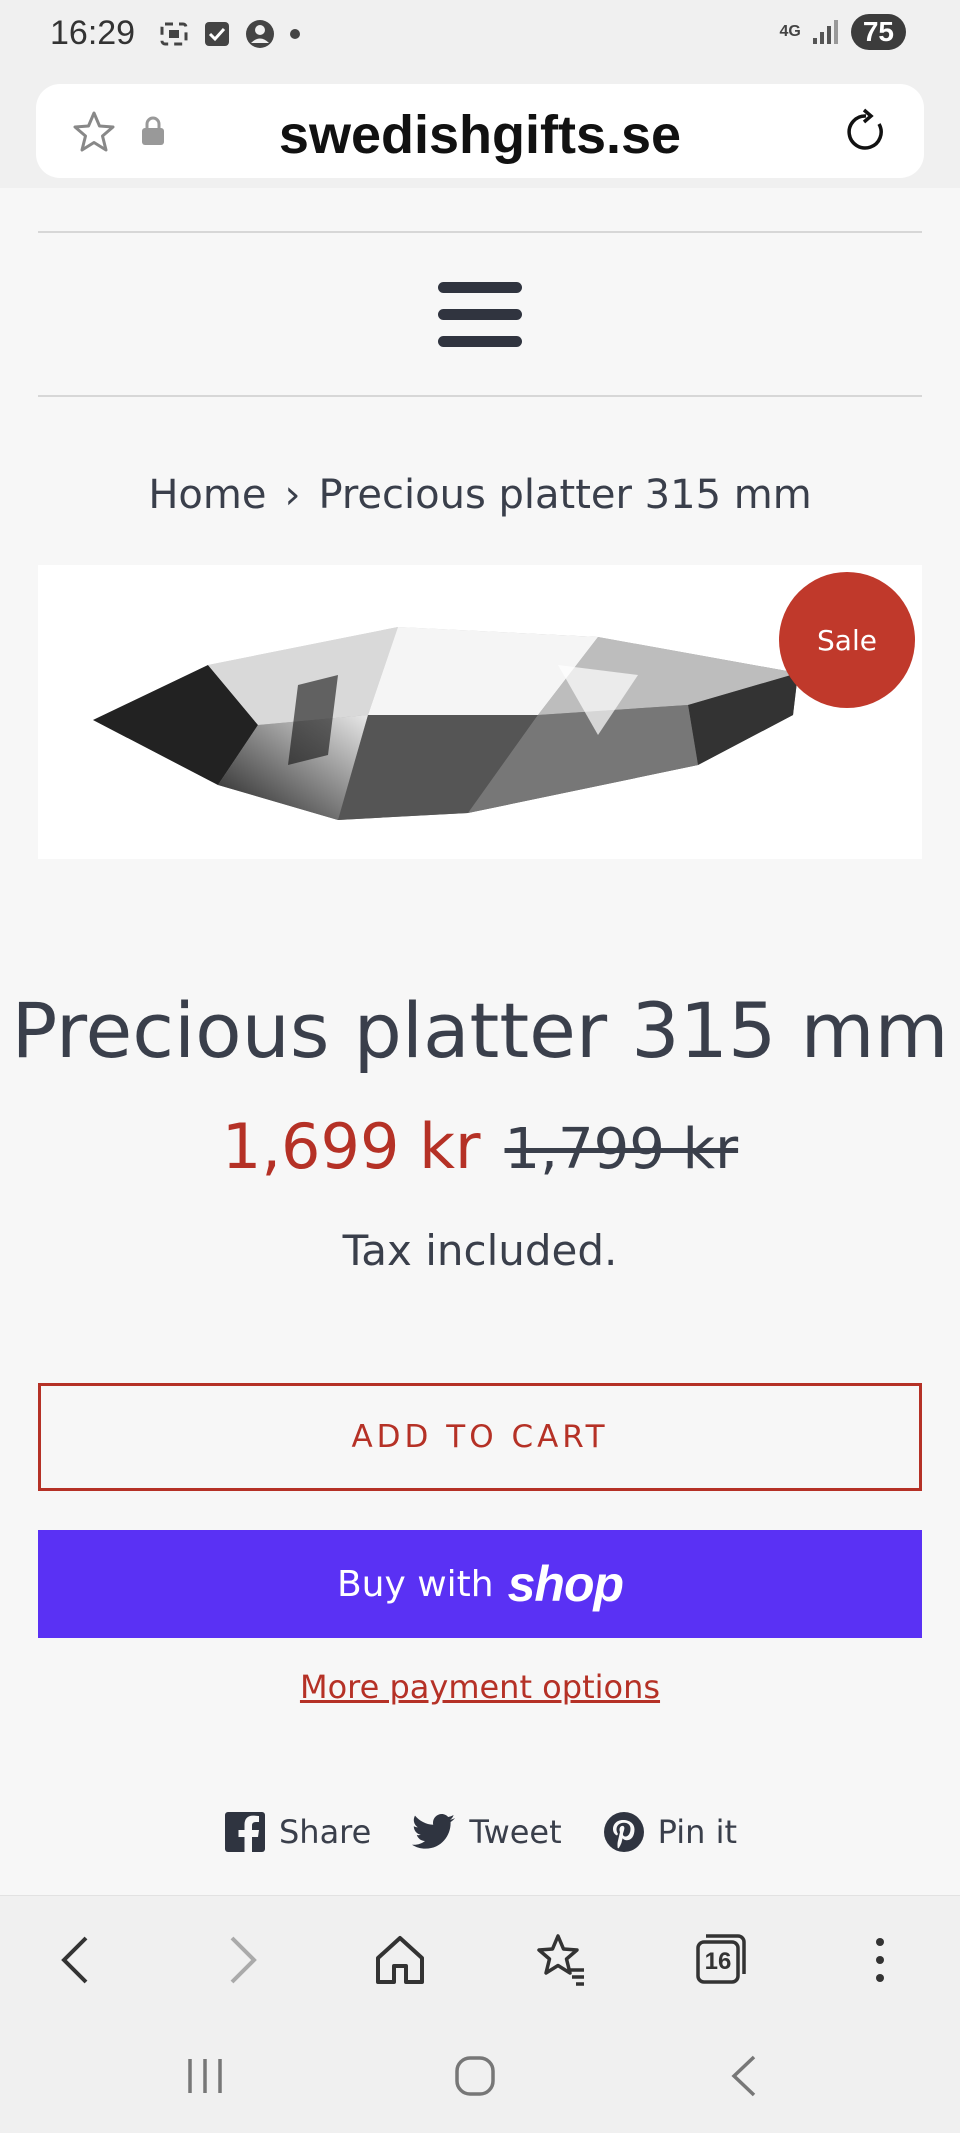 The height and width of the screenshot is (2133, 960). Describe the element at coordinates (205, 2076) in the screenshot. I see `recent-apps-icon` at that location.